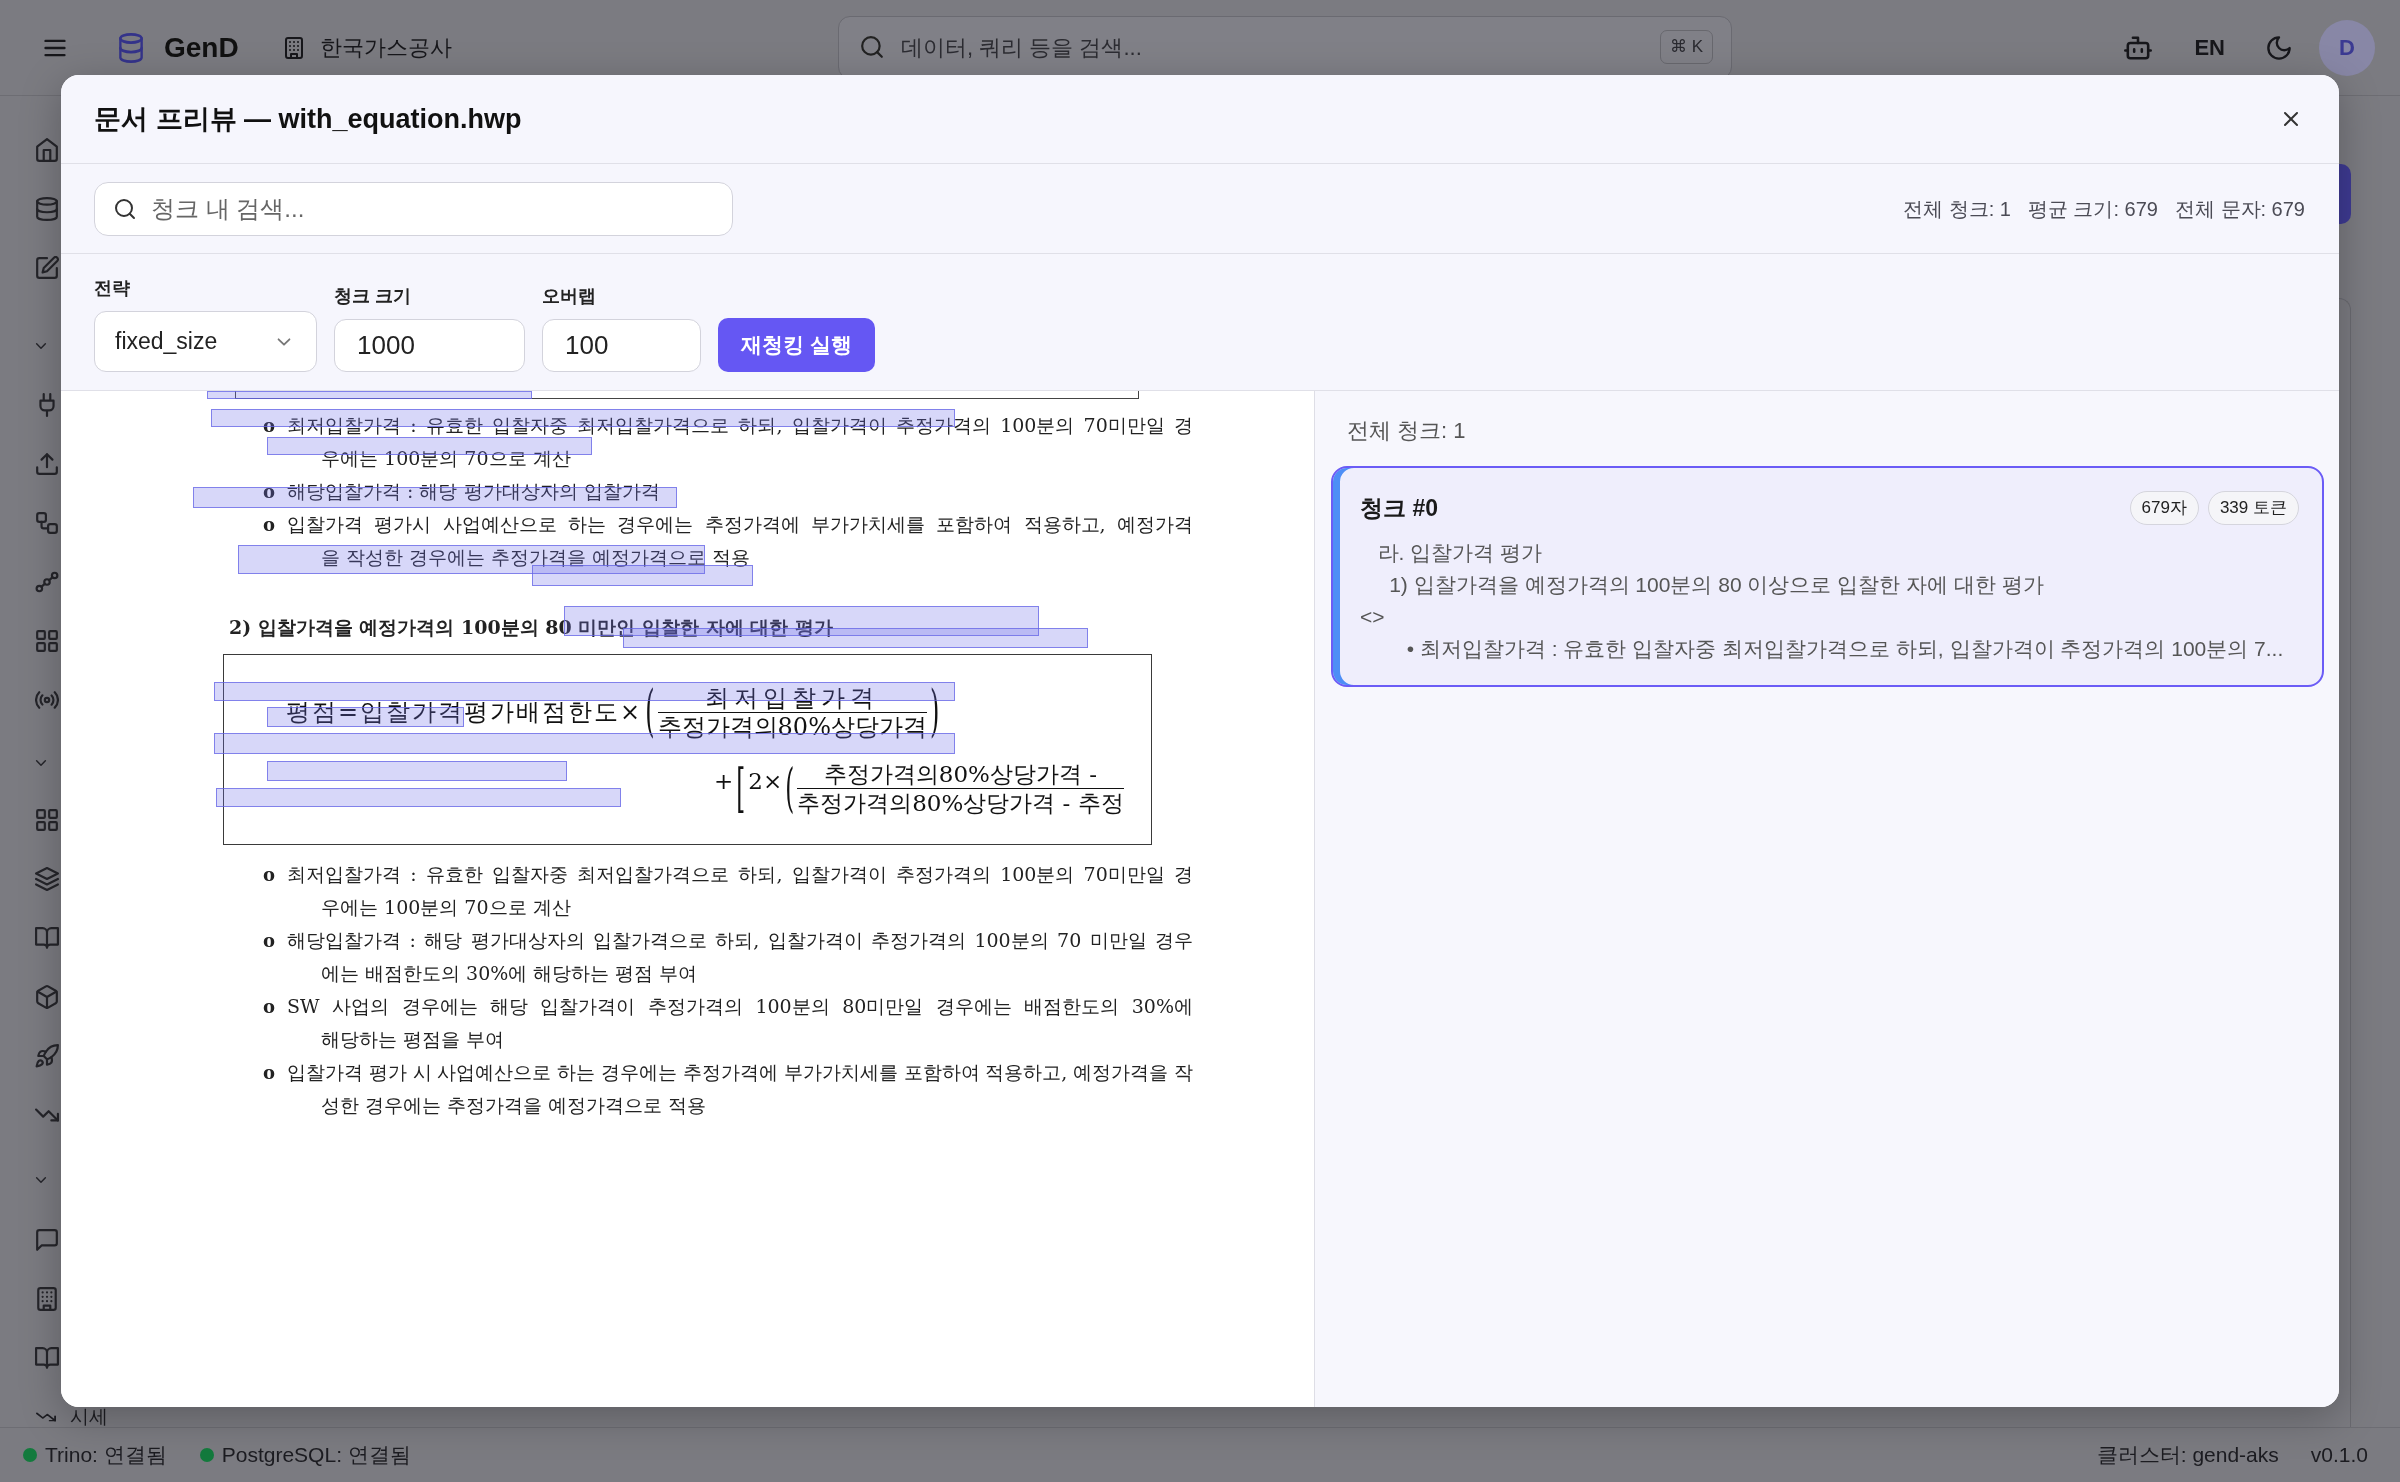 The width and height of the screenshot is (2400, 1482). What do you see at coordinates (47, 149) in the screenshot?
I see `home-icon` at bounding box center [47, 149].